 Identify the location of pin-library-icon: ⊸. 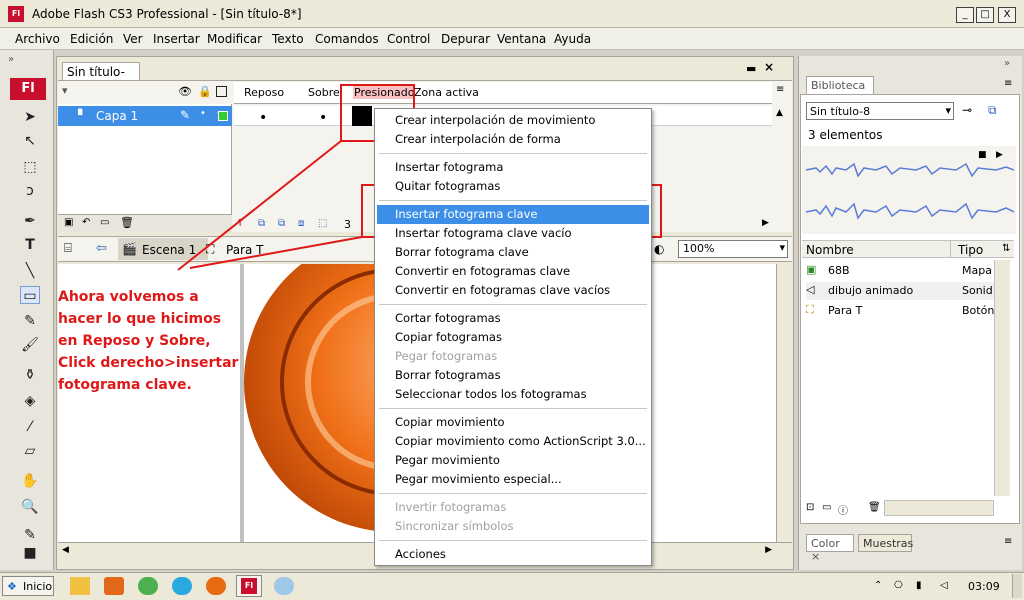
(967, 110).